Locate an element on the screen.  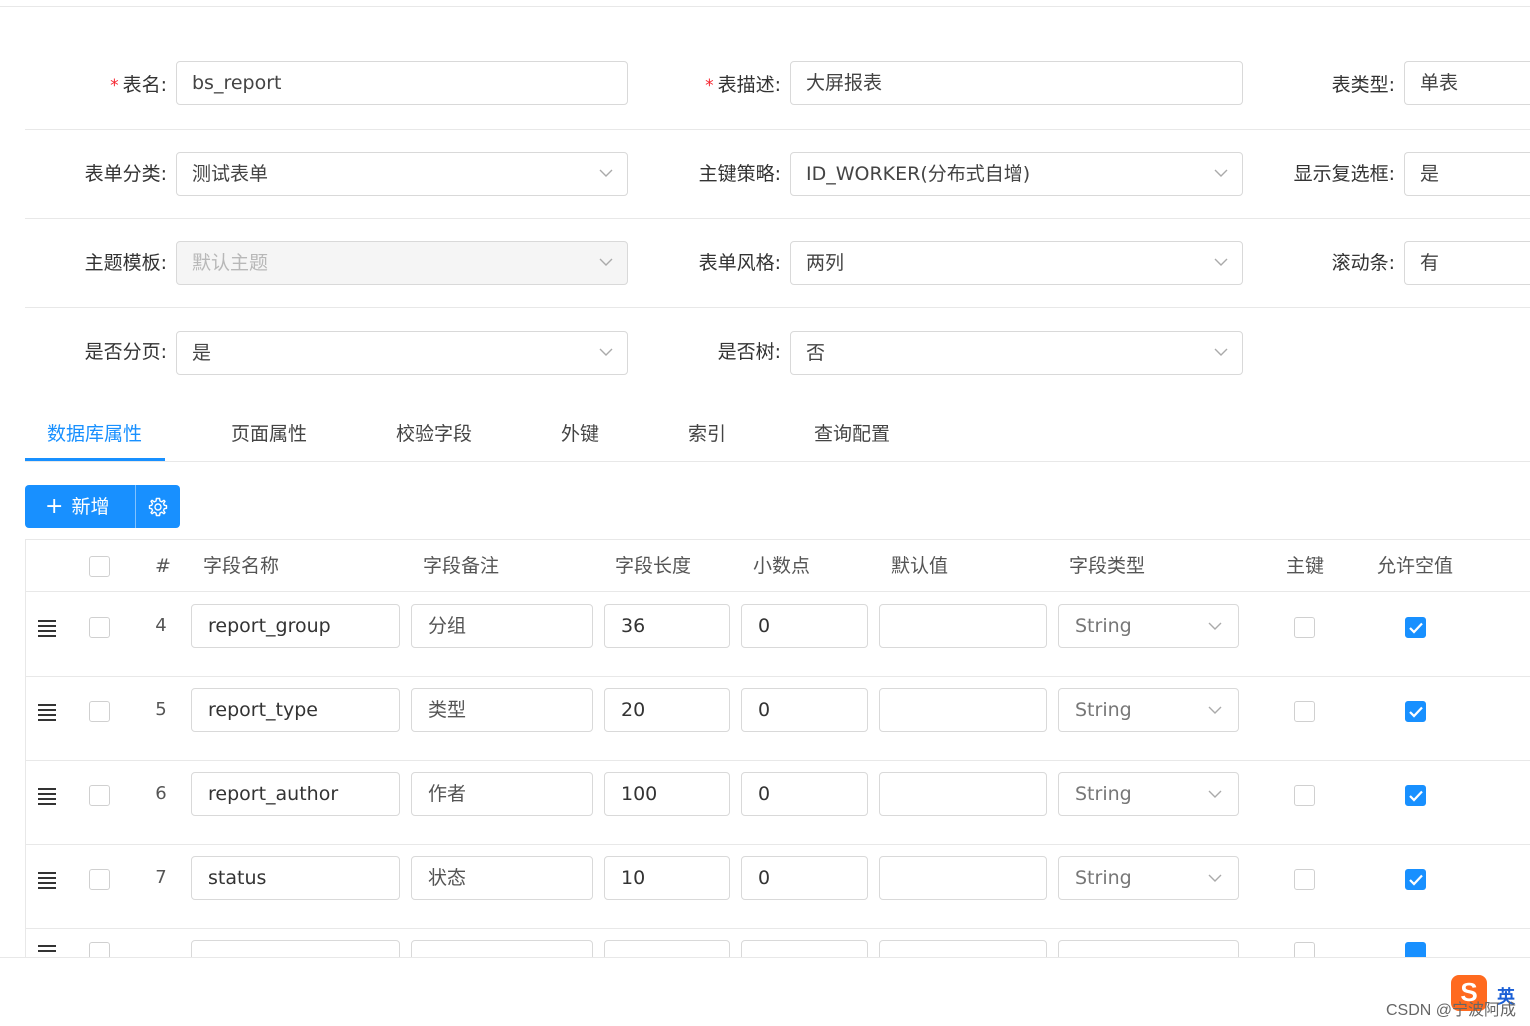
check-icon is located at coordinates (1416, 712).